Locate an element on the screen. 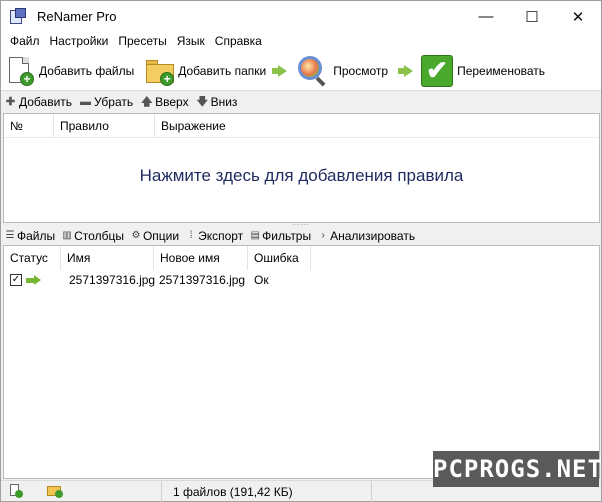  files-column-error: Ошибка is located at coordinates (279, 258).